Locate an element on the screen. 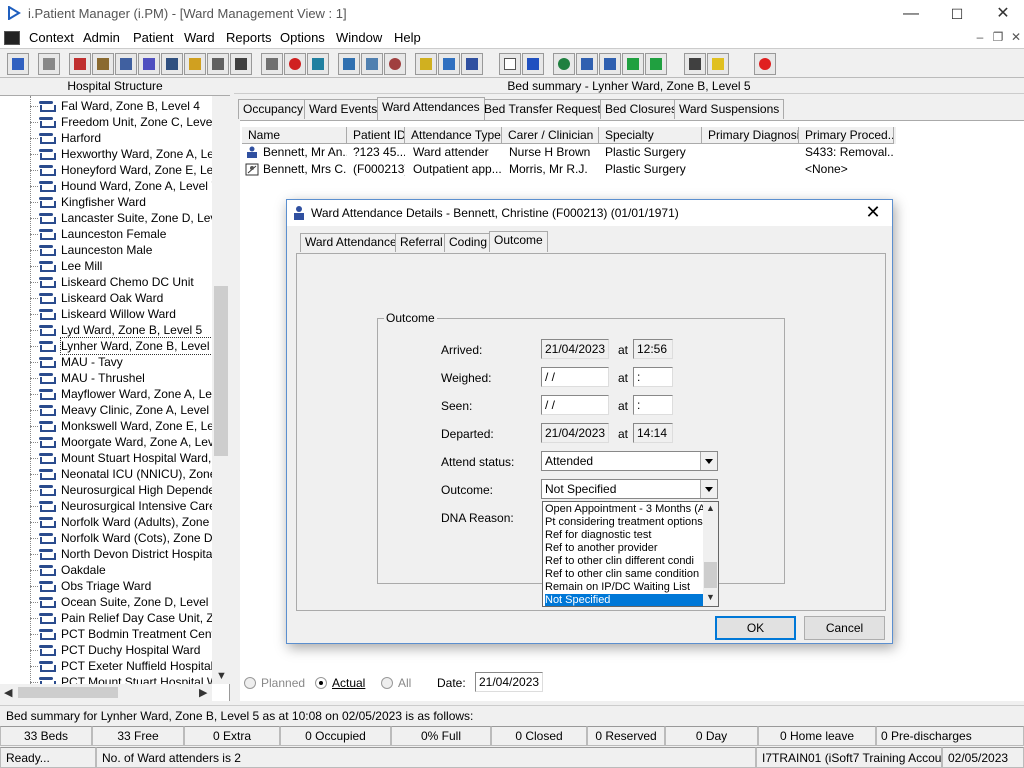 The image size is (1024, 768). menu-admin: Admin is located at coordinates (101, 37).